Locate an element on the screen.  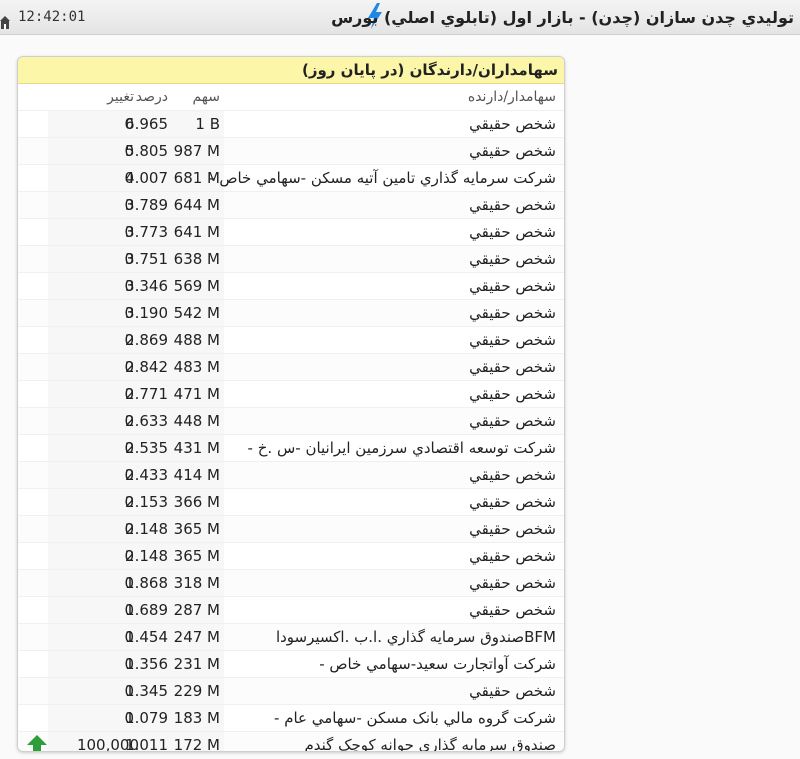
table-row: شخص حقيقي 638 M 3.751 0 is located at coordinates (291, 258).